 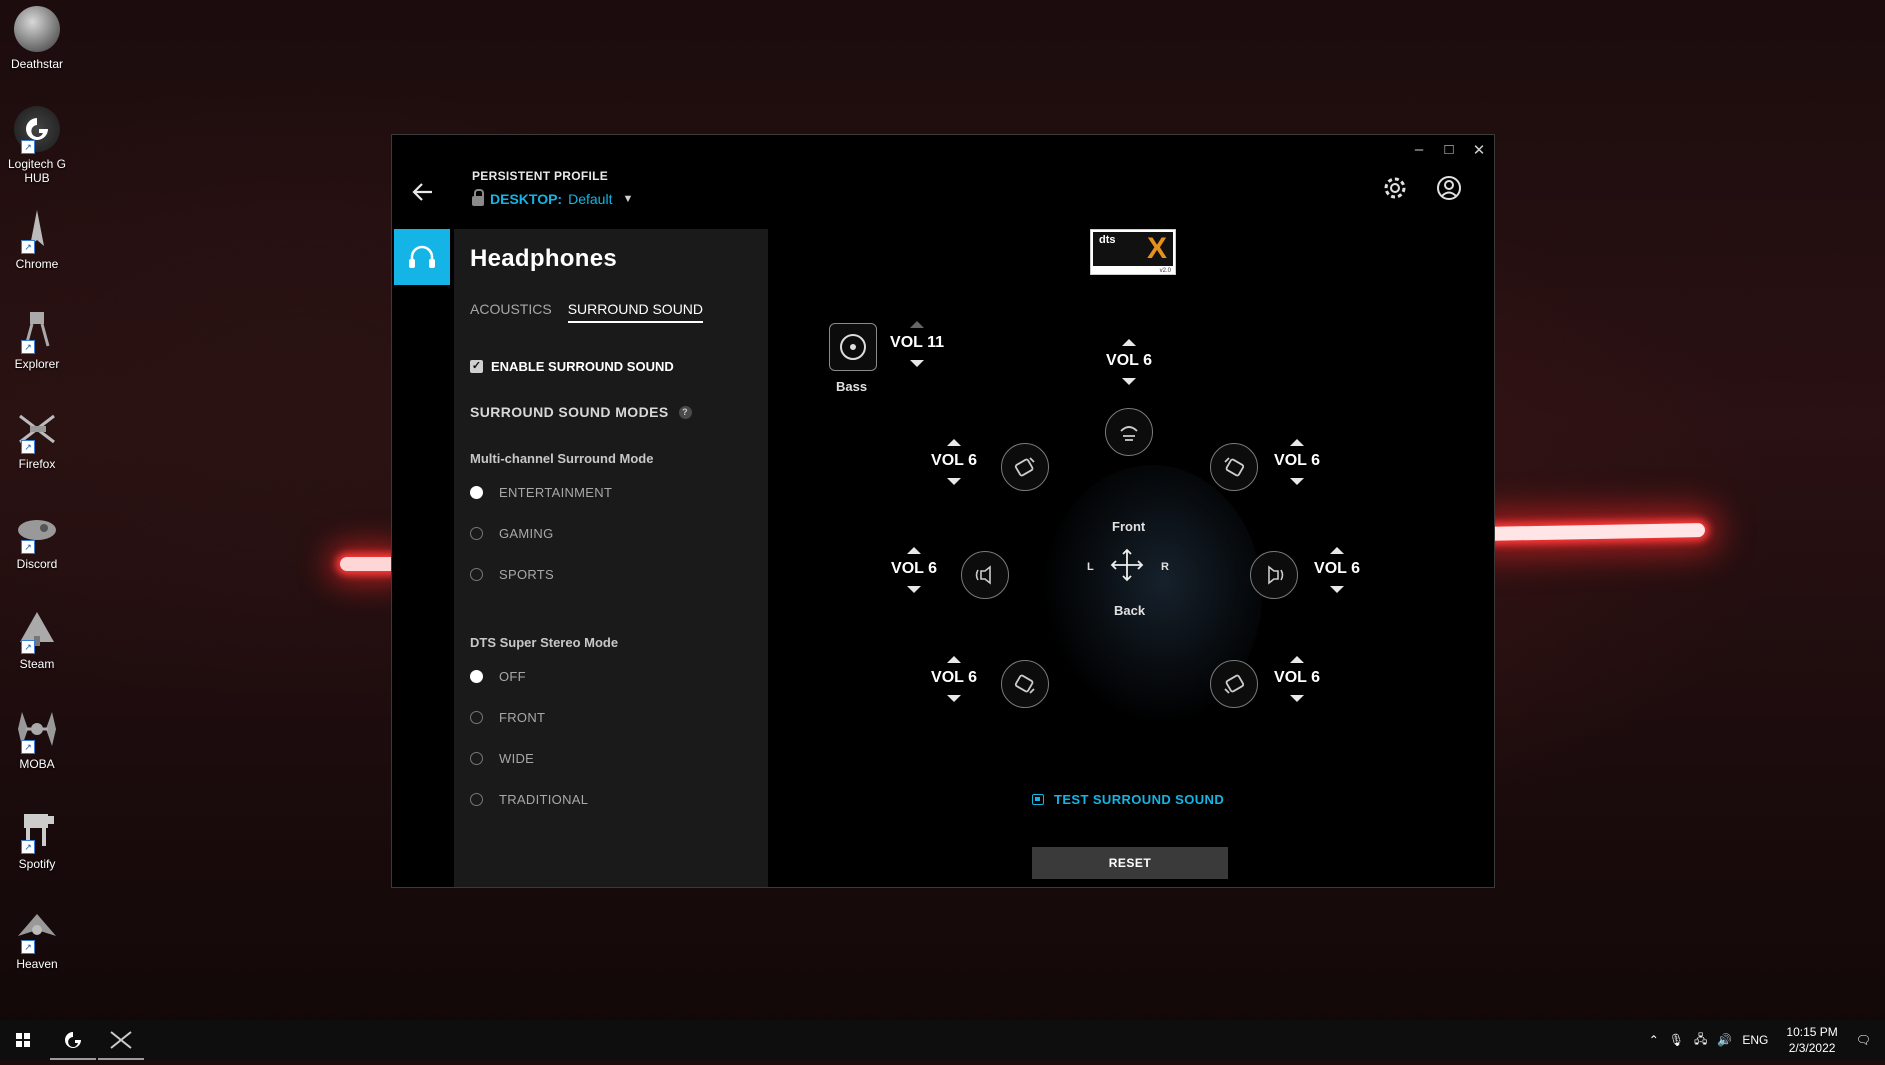 I want to click on profile-dropdown: DESKTOP: Default ▼, so click(x=553, y=198).